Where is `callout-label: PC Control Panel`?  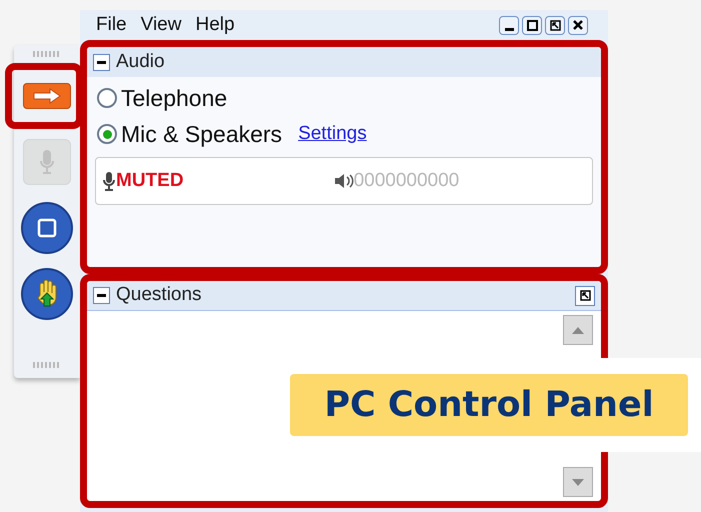 callout-label: PC Control Panel is located at coordinates (489, 405).